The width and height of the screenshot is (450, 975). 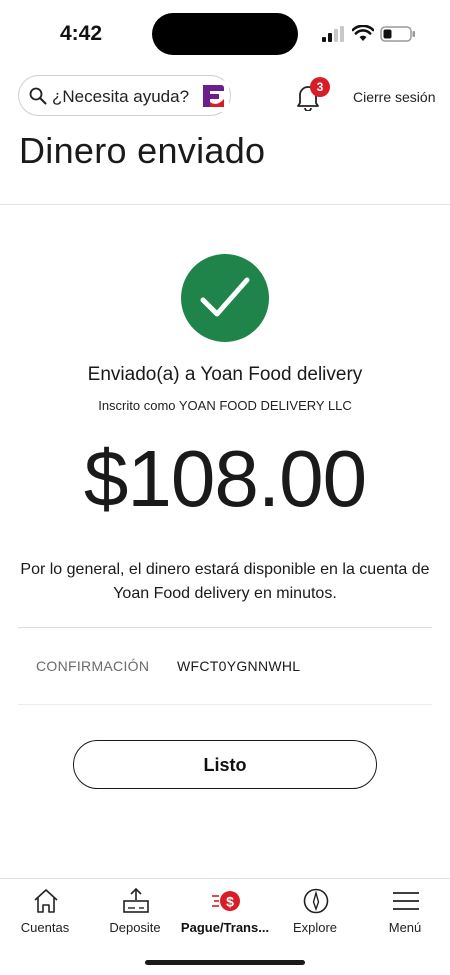 What do you see at coordinates (225, 478) in the screenshot?
I see `amount-sent: $108.00` at bounding box center [225, 478].